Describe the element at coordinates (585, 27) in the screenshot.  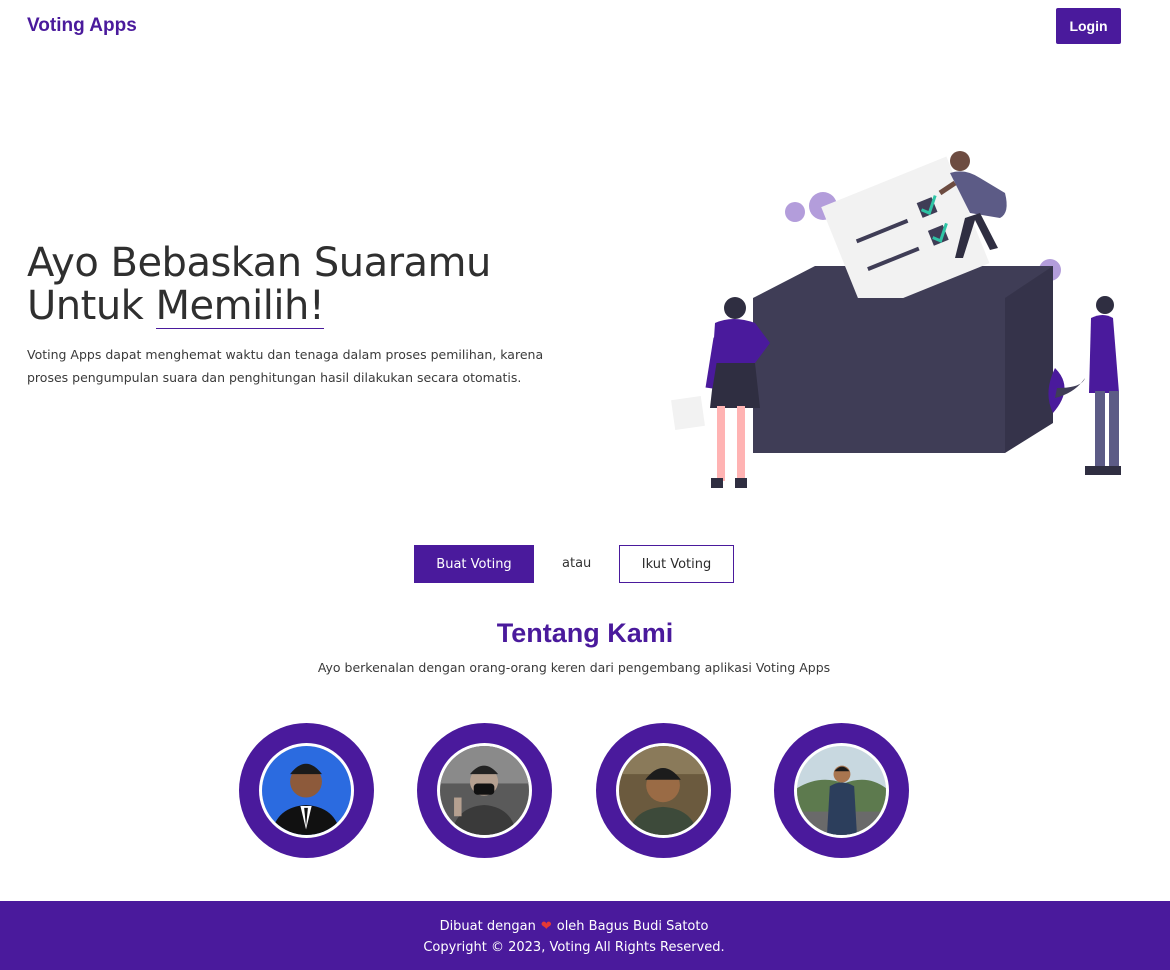
I see `navbar: Voting Apps Login` at that location.